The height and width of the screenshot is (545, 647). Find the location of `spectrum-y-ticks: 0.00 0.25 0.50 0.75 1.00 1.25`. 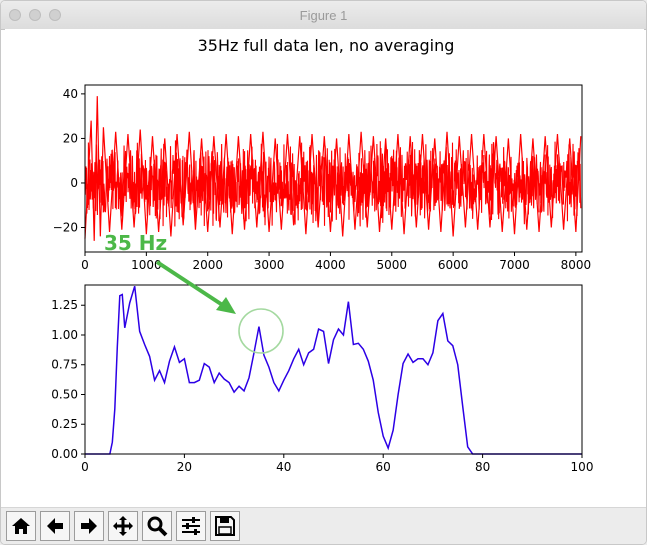

spectrum-y-ticks: 0.00 0.25 0.50 0.75 1.00 1.25 is located at coordinates (68, 379).